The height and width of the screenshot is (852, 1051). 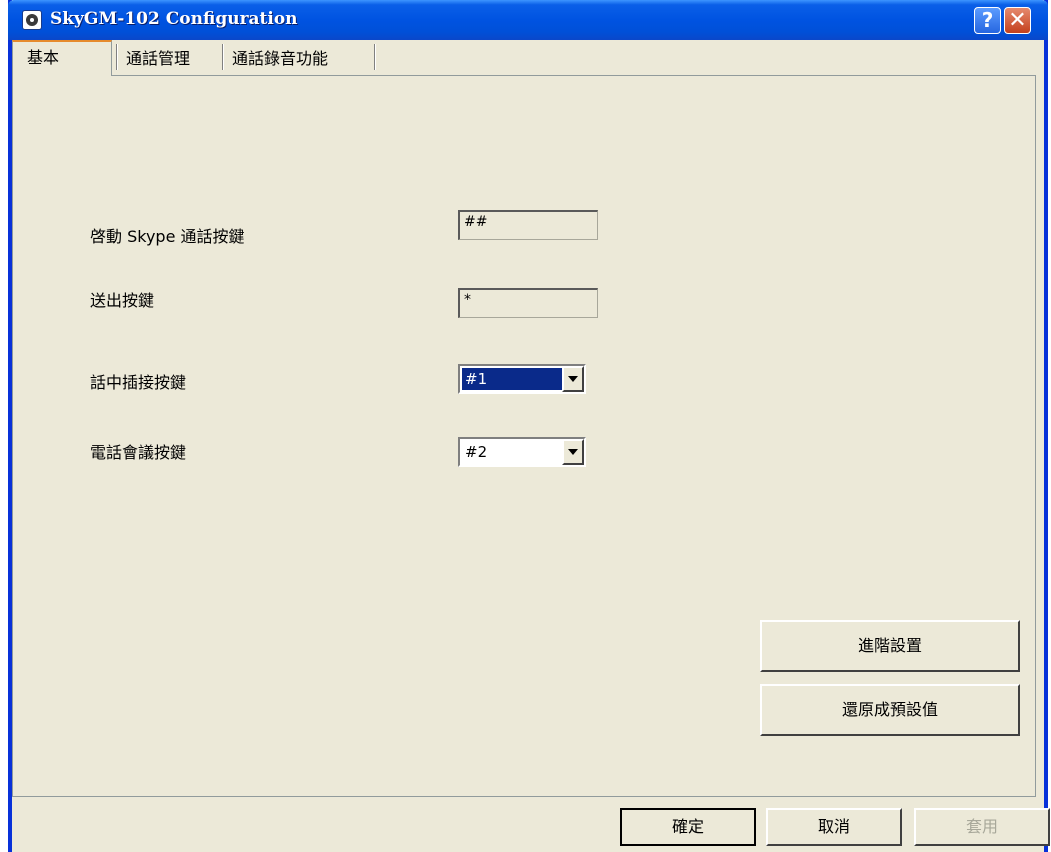 What do you see at coordinates (138, 452) in the screenshot?
I see `conference-key-label: 電話會議按鍵` at bounding box center [138, 452].